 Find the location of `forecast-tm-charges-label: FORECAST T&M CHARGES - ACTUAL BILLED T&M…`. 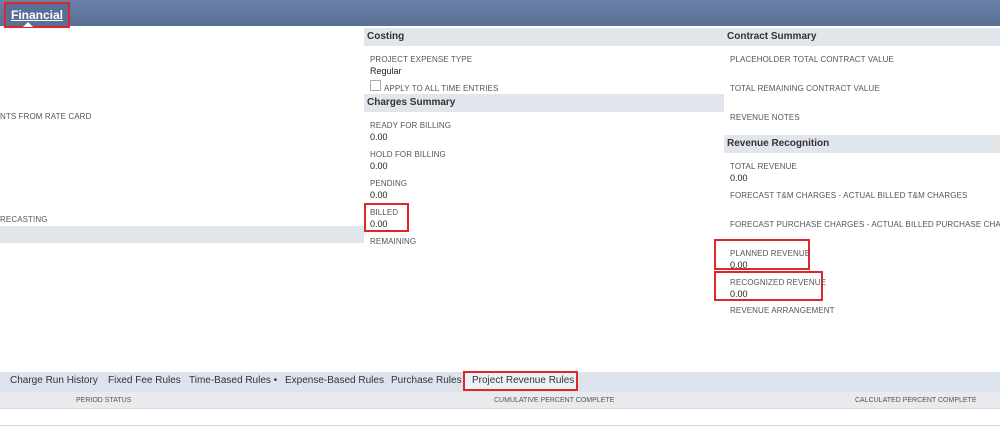

forecast-tm-charges-label: FORECAST T&M CHARGES - ACTUAL BILLED T&M… is located at coordinates (849, 195).